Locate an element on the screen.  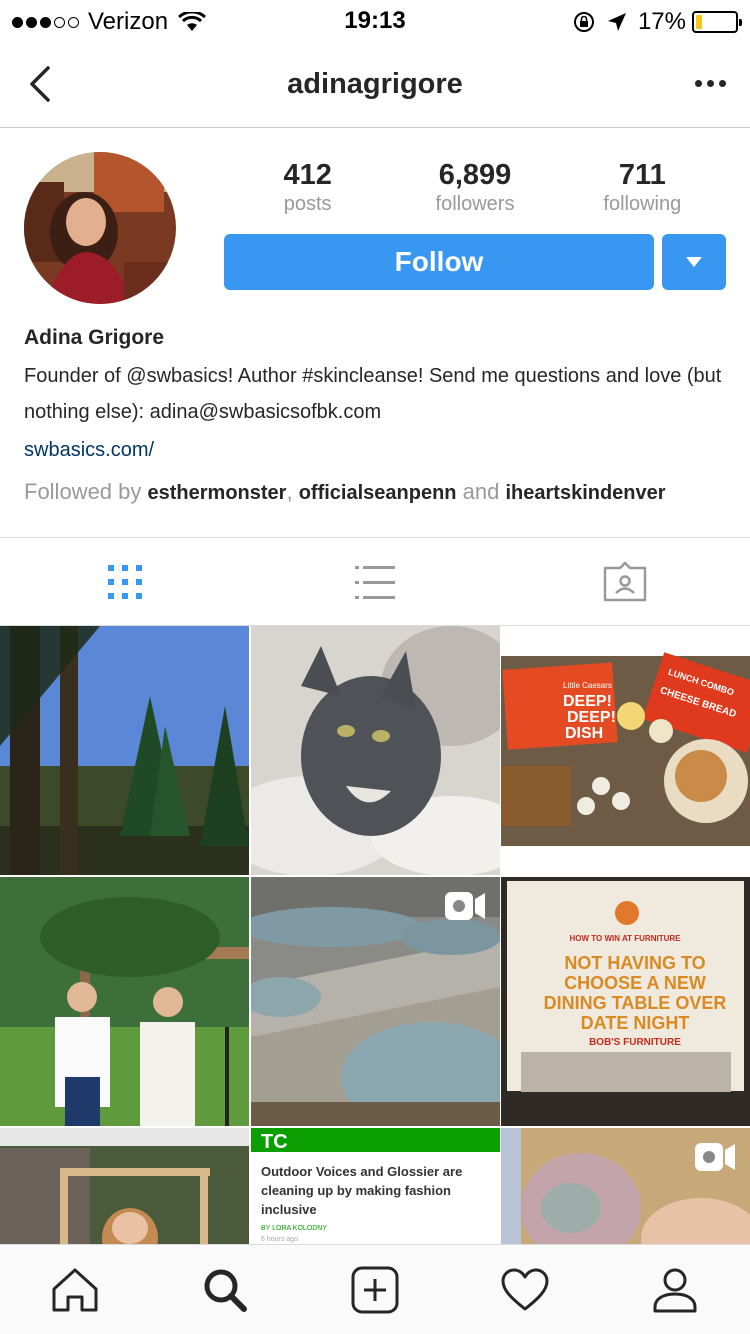
battery-icon is located at coordinates (717, 22).